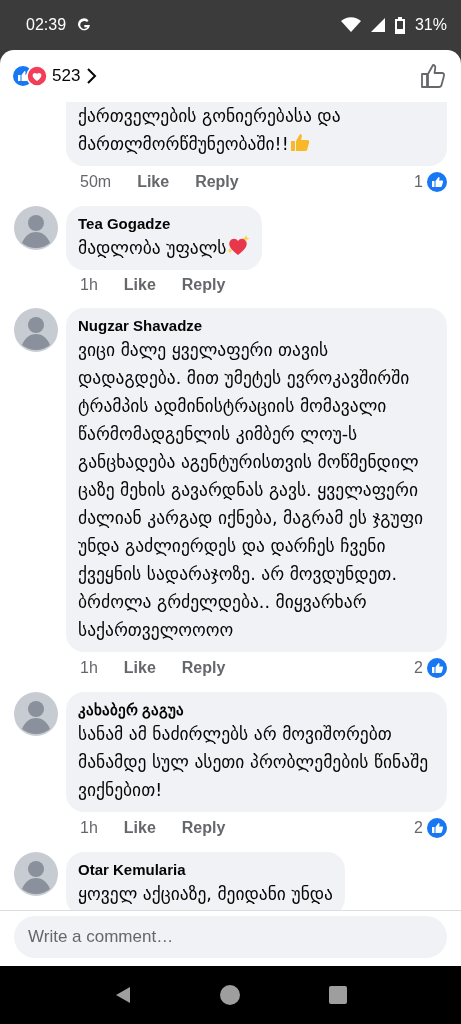 The width and height of the screenshot is (461, 1024). I want to click on comment-author: Nugzar Shavadze, so click(256, 326).